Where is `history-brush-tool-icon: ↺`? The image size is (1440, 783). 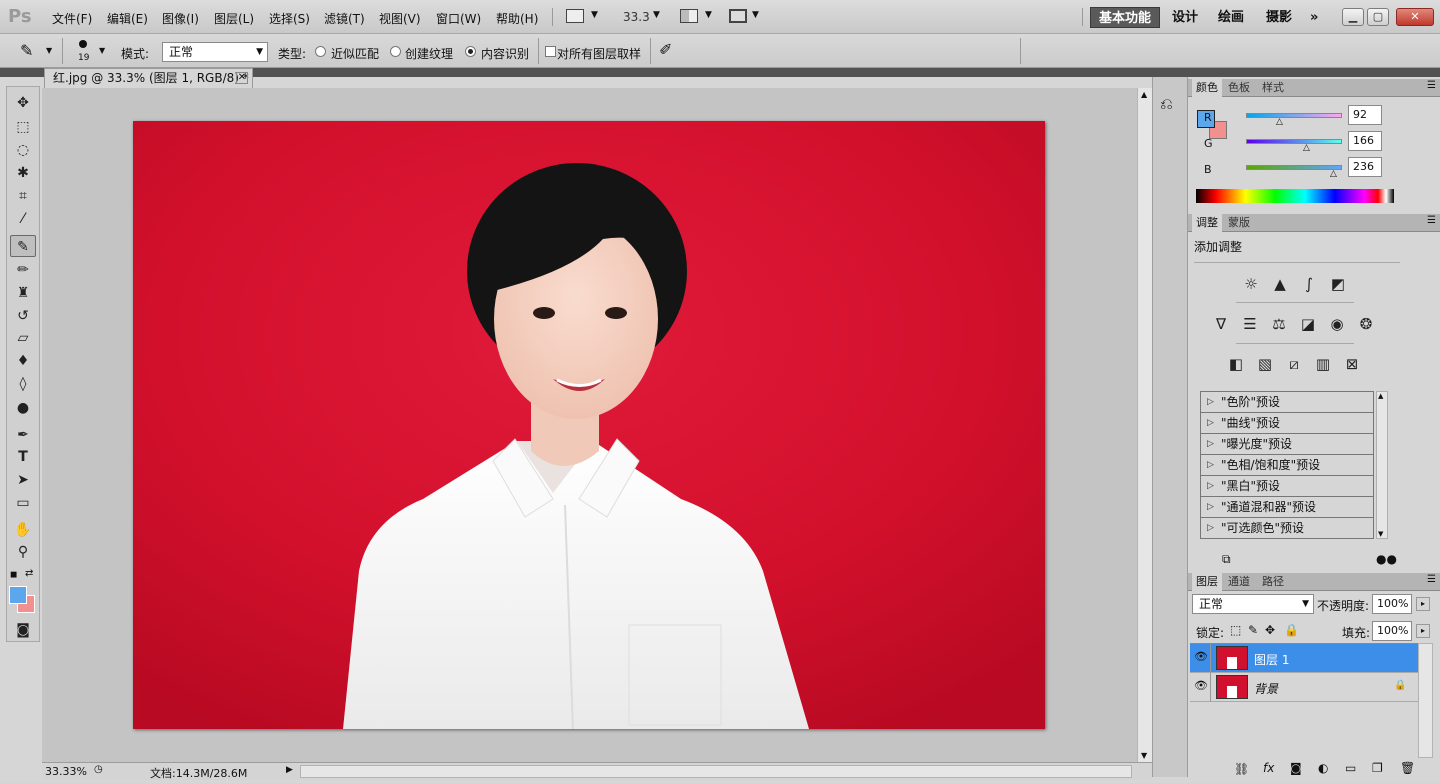
history-brush-tool-icon: ↺ is located at coordinates (23, 316).